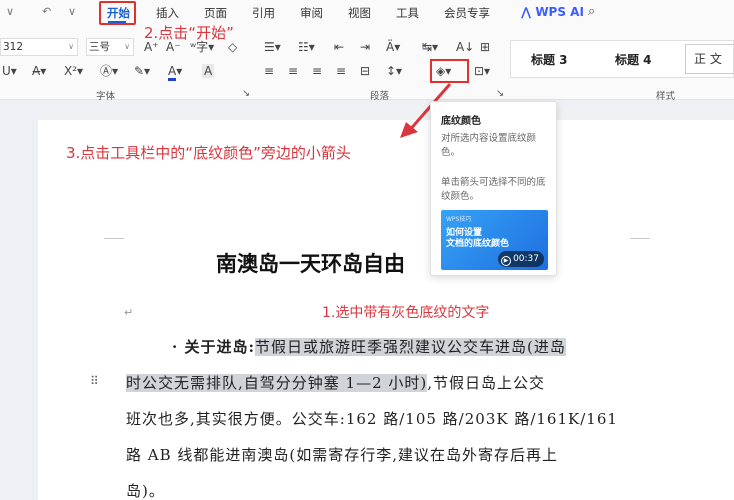  Describe the element at coordinates (189, 33) in the screenshot. I see `annotation-step2: 2.点击“开始”` at that location.